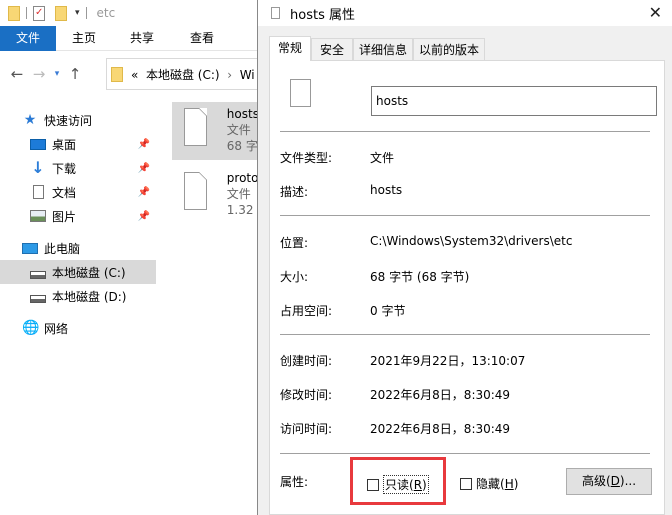  Describe the element at coordinates (240, 210) in the screenshot. I see `file-size: 1.32` at that location.